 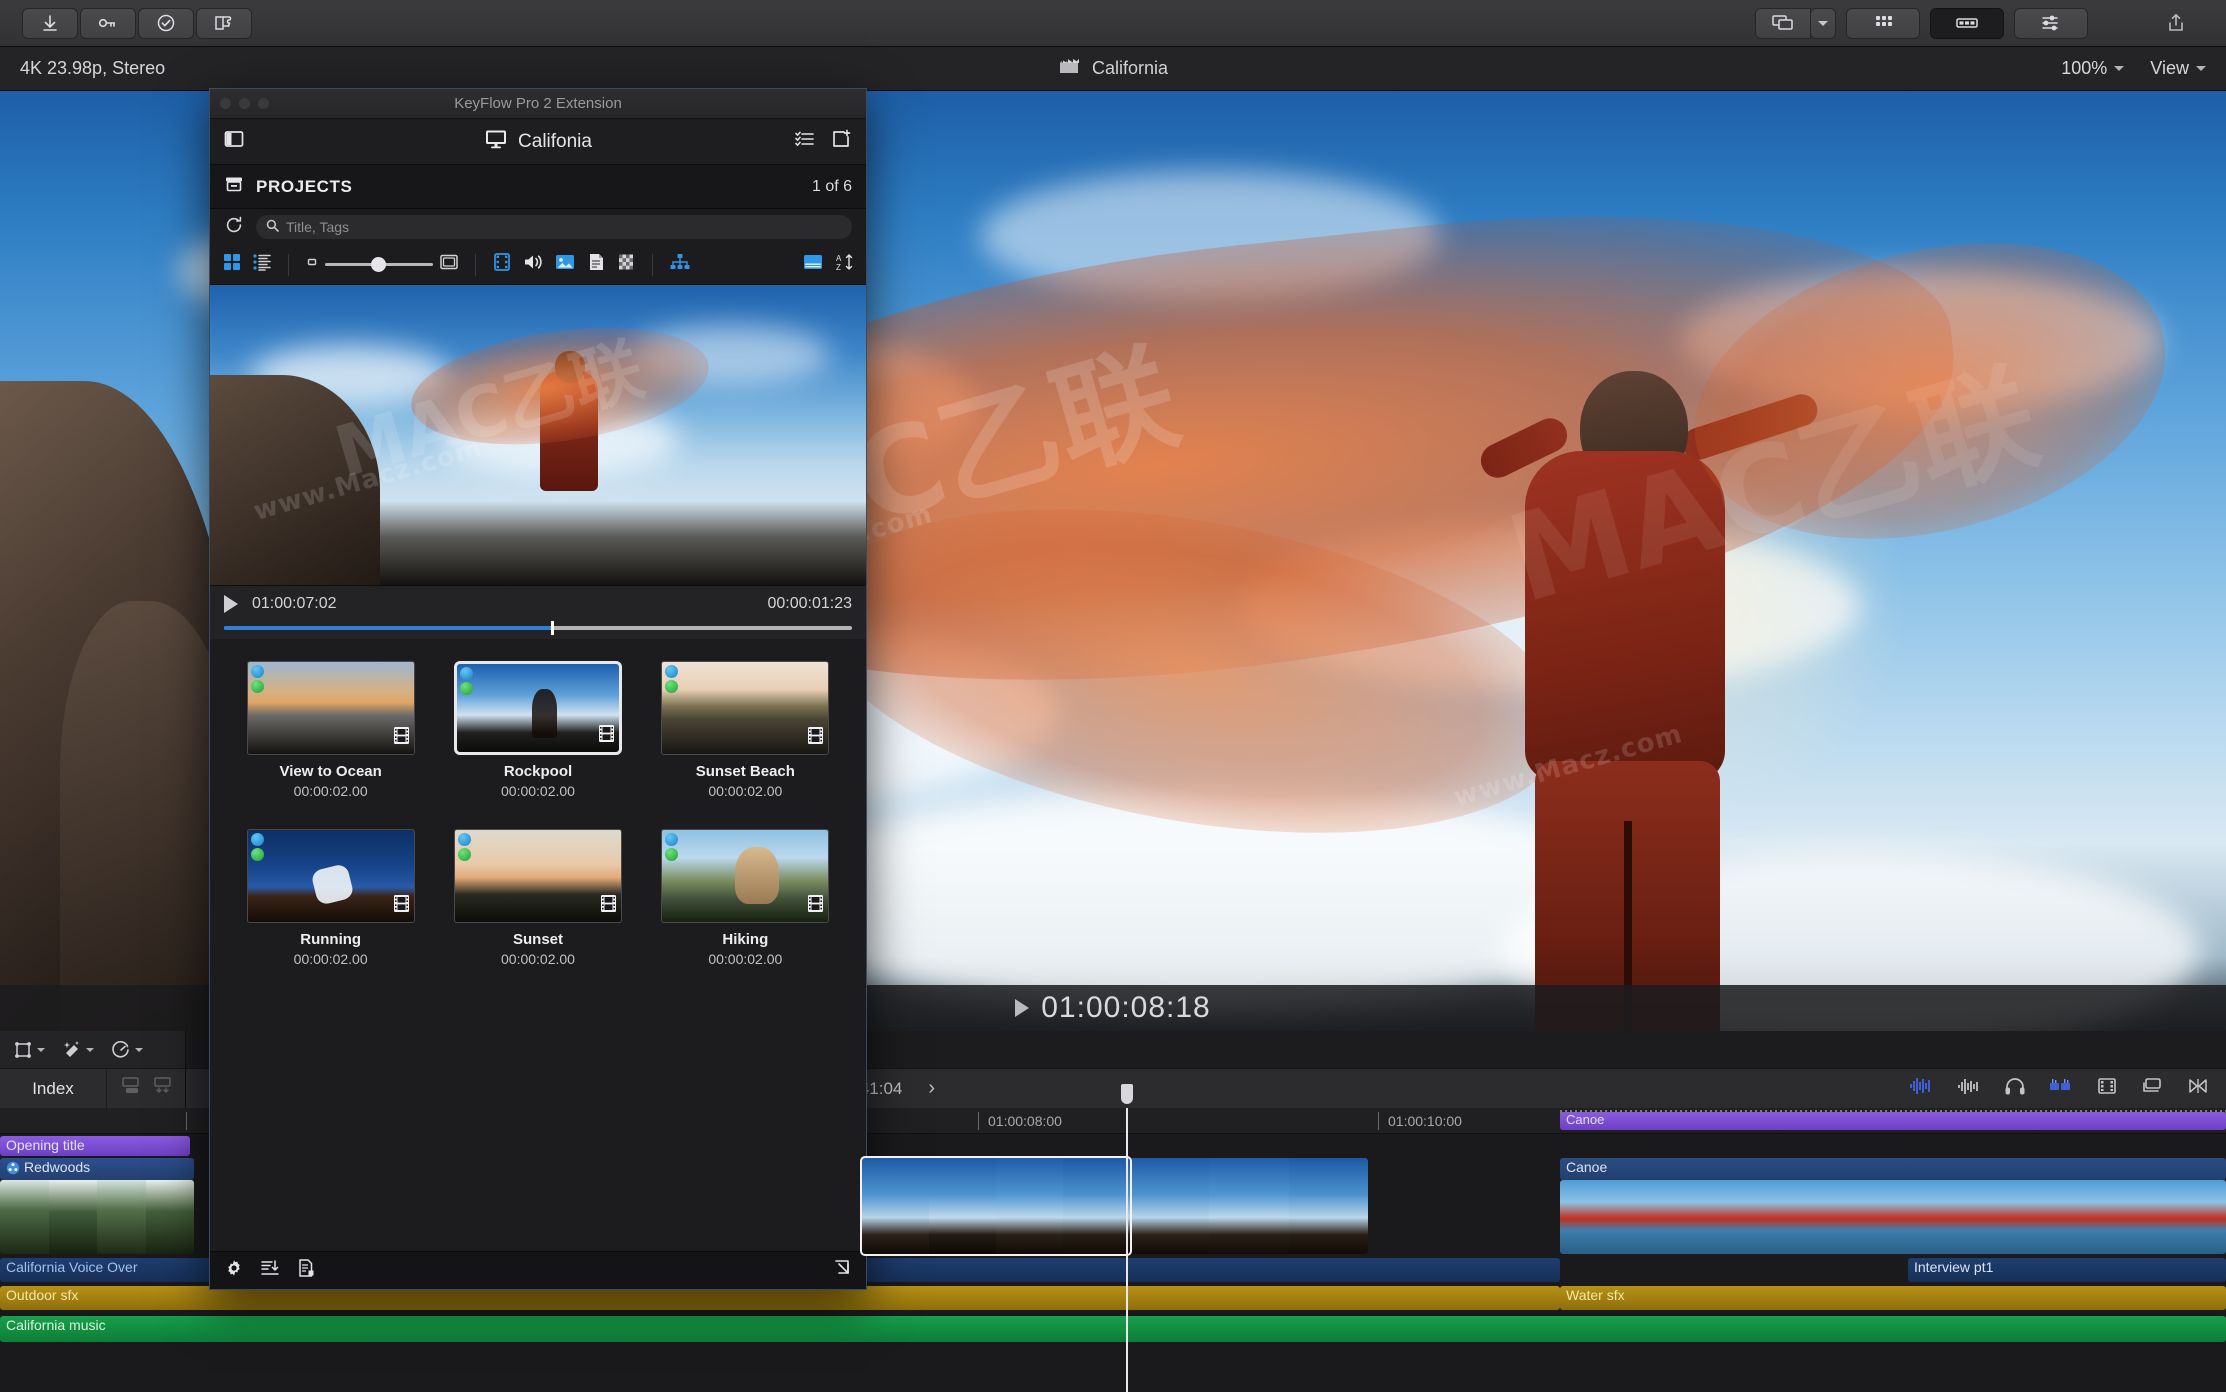 What do you see at coordinates (502, 264) in the screenshot?
I see `video-filter-icon` at bounding box center [502, 264].